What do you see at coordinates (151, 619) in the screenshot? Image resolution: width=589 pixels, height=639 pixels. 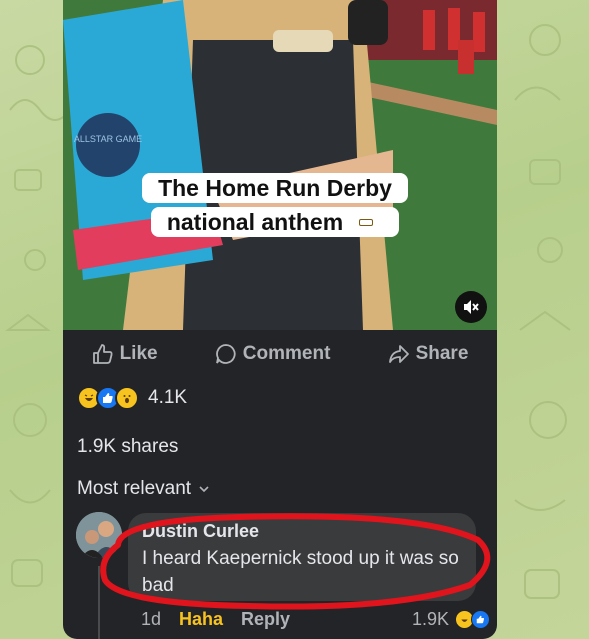 I see `comment-timestamp: 1d` at bounding box center [151, 619].